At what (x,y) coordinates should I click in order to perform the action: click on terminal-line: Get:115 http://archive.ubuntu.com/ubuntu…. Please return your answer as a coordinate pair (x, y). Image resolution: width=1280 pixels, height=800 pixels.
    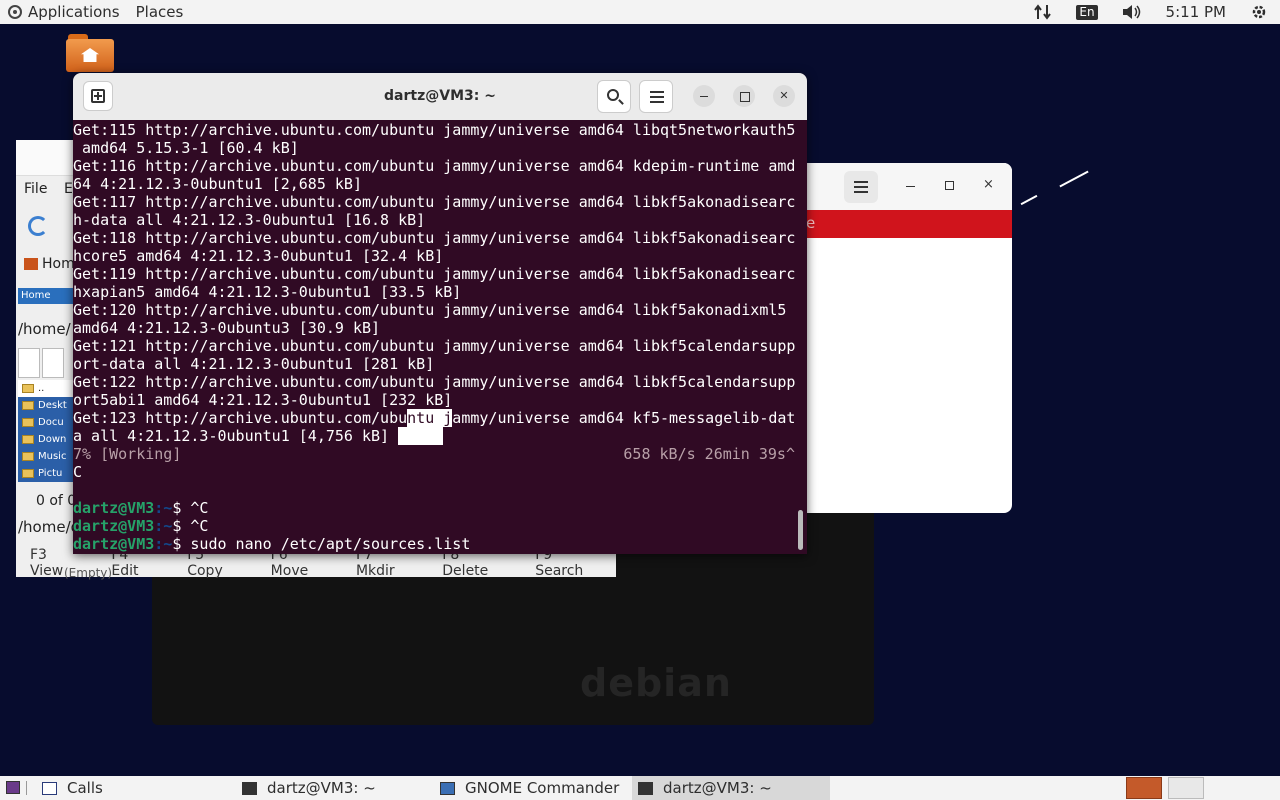
    Looking at the image, I should click on (434, 130).